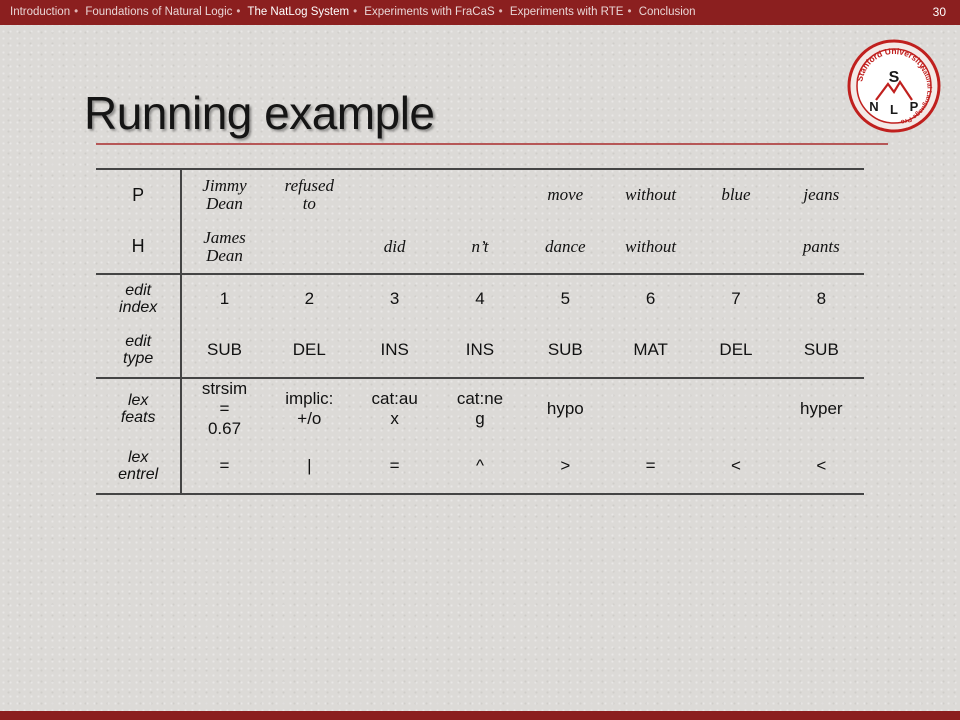  I want to click on cell-edit-type-5: SUB, so click(565, 351).